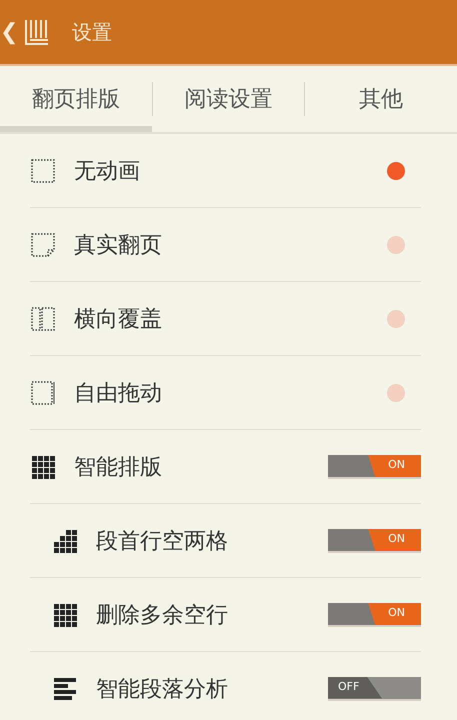  I want to click on tab: 翻页排版, so click(76, 99).